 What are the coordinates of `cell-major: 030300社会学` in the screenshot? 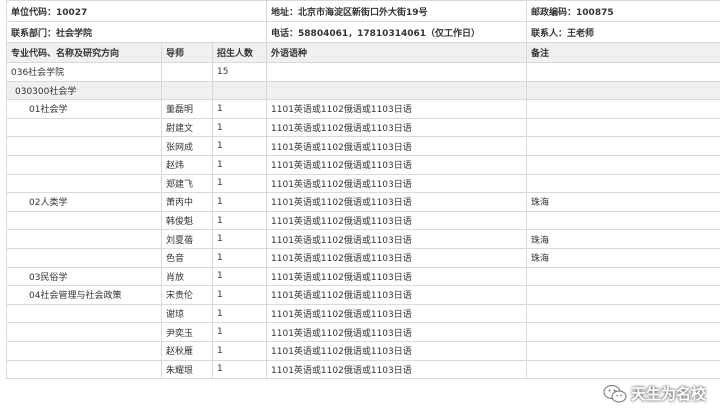 It's located at (84, 90).